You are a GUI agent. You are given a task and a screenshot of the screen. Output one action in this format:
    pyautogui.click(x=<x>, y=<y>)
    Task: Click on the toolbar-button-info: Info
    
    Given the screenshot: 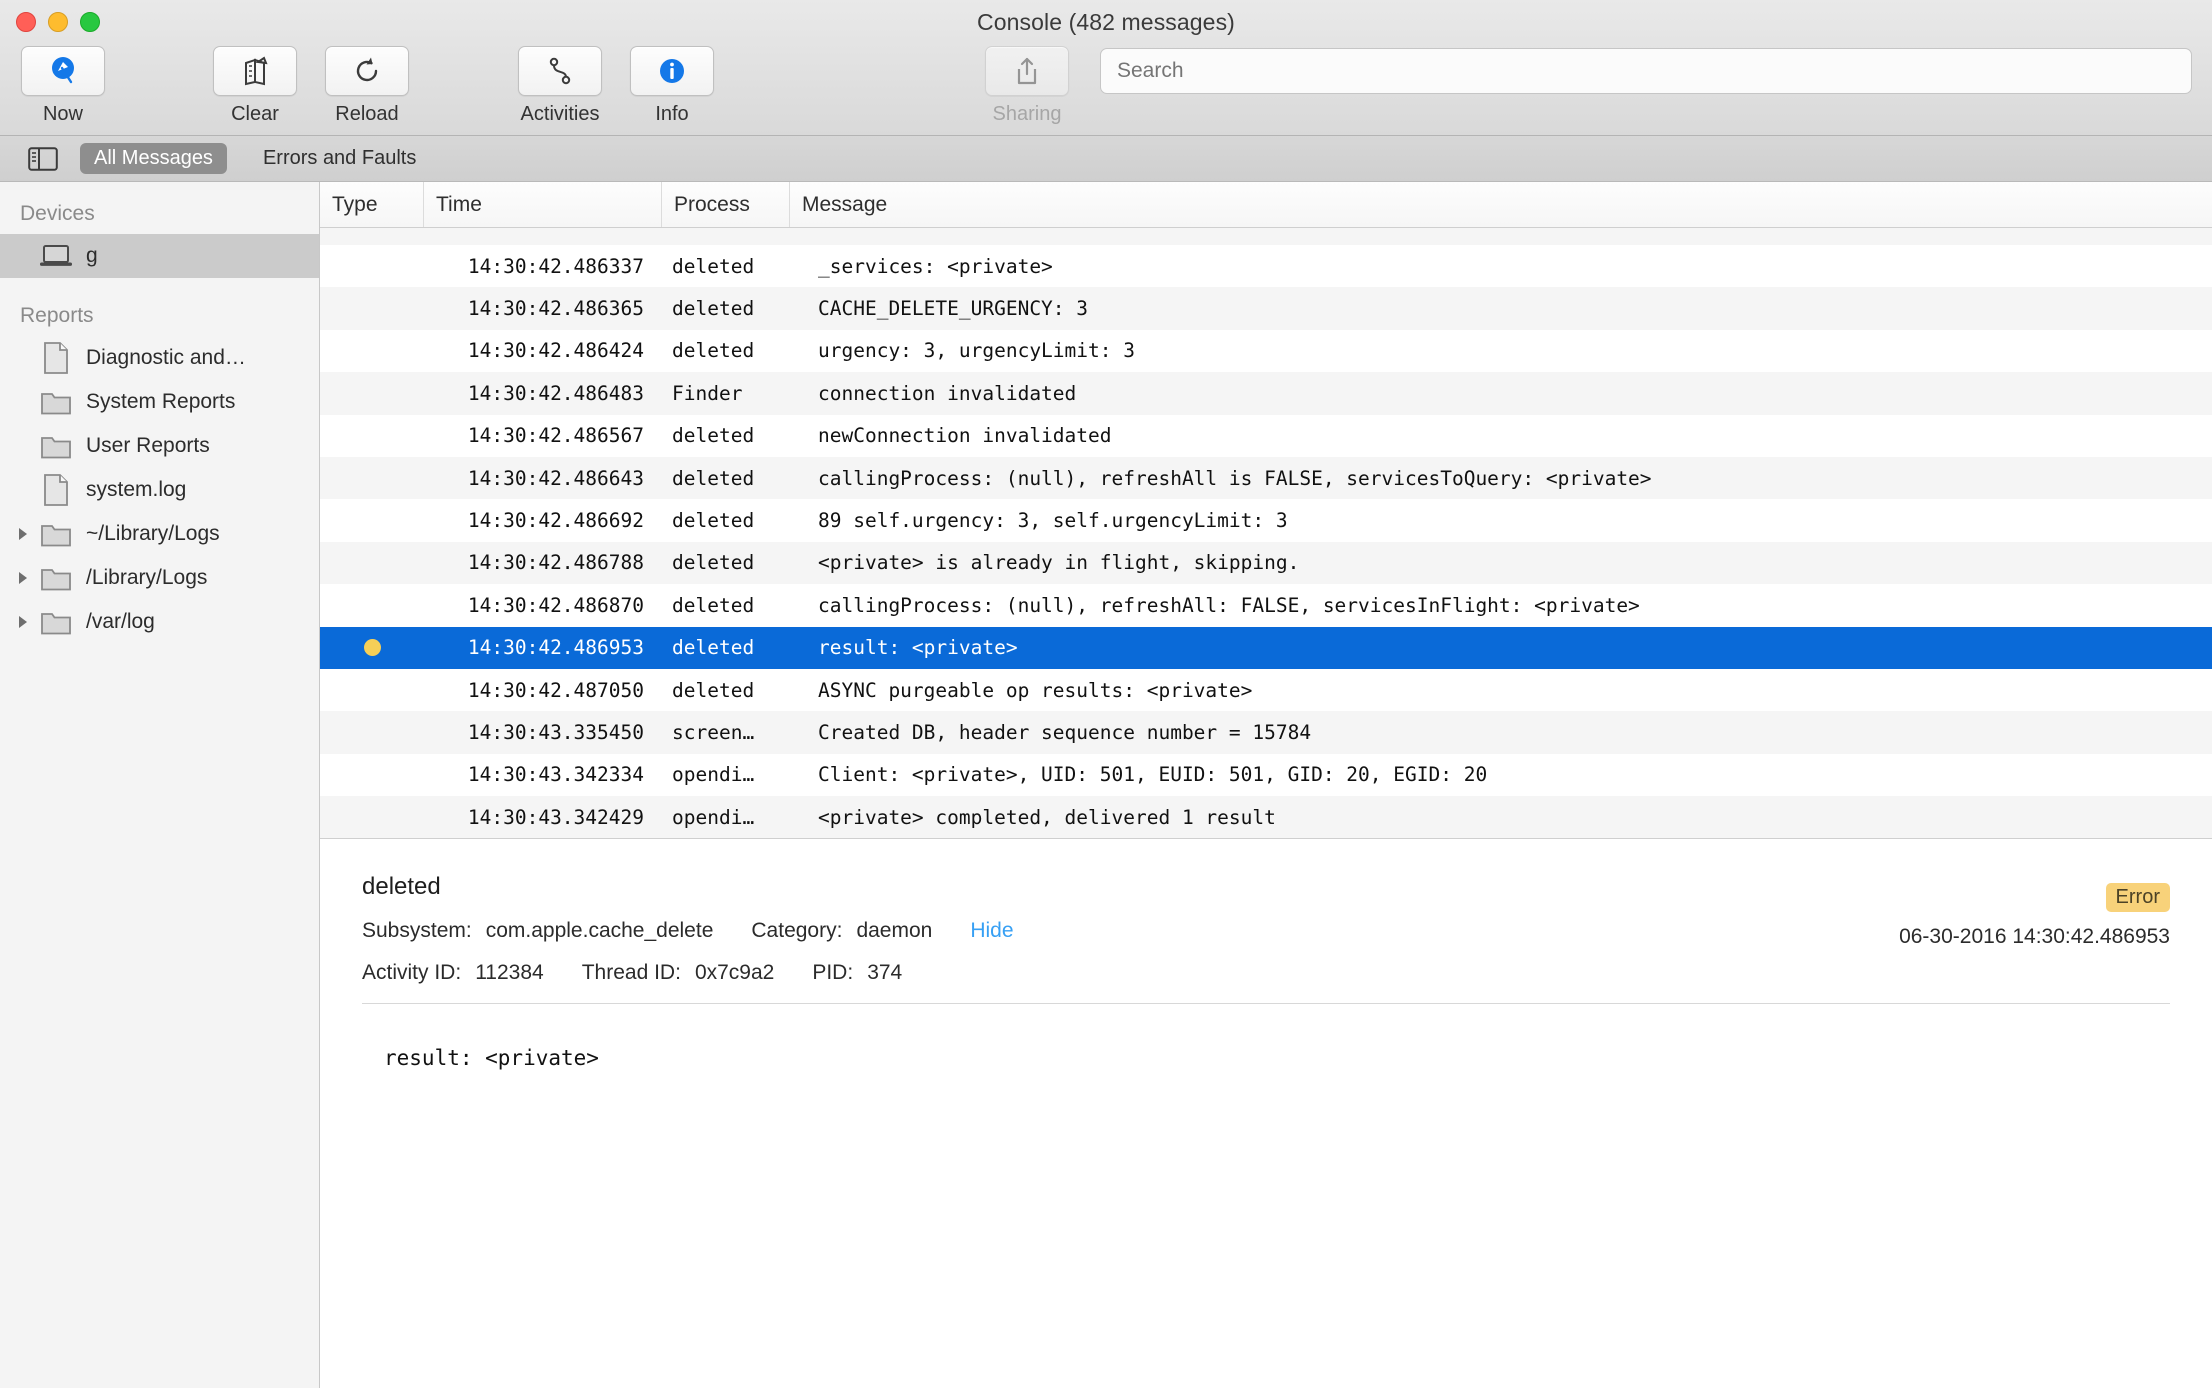 What is the action you would take?
    pyautogui.click(x=672, y=86)
    